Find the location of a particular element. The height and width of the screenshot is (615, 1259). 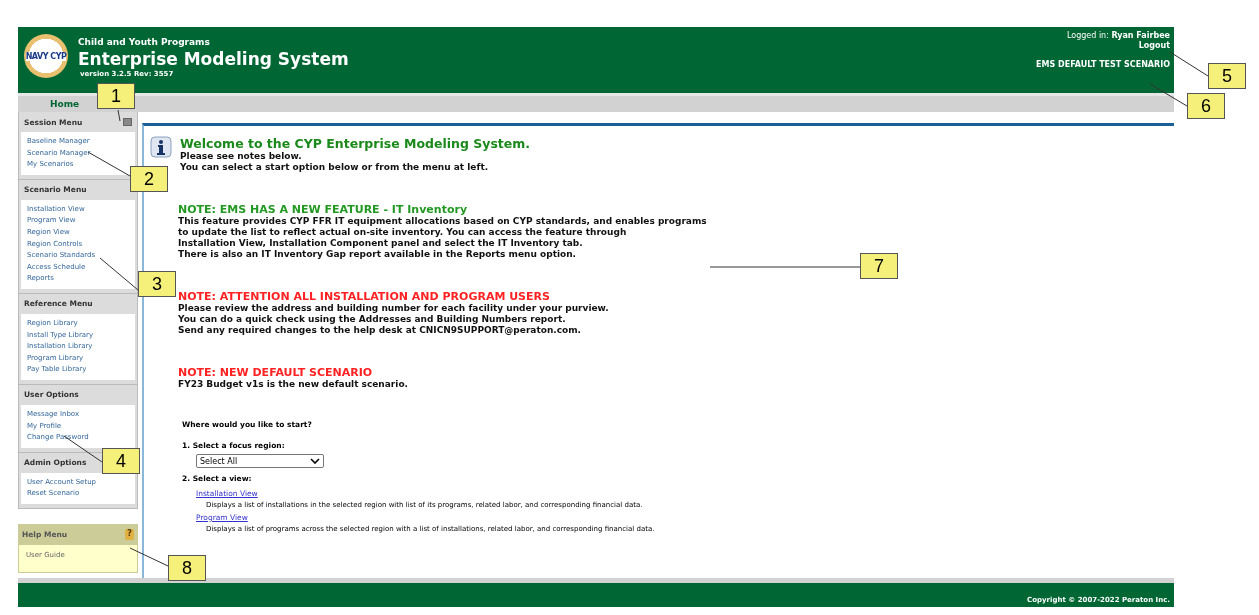

callout-label: 4 is located at coordinates (121, 461).